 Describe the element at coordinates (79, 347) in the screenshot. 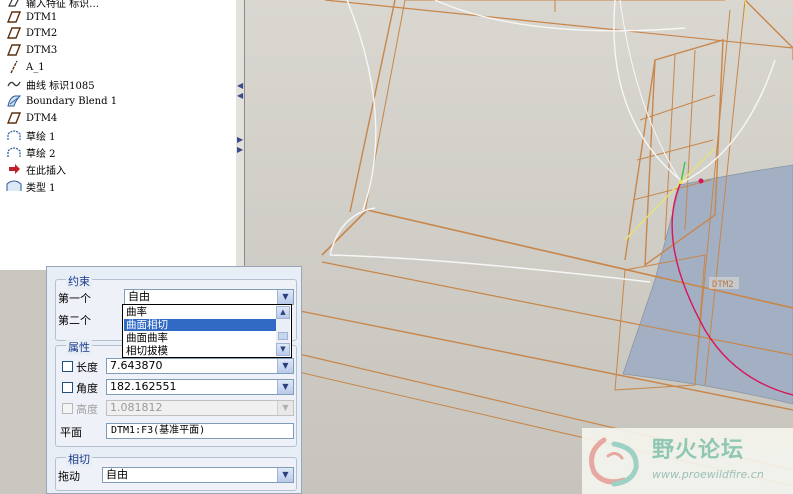

I see `properties-title: 属性` at that location.